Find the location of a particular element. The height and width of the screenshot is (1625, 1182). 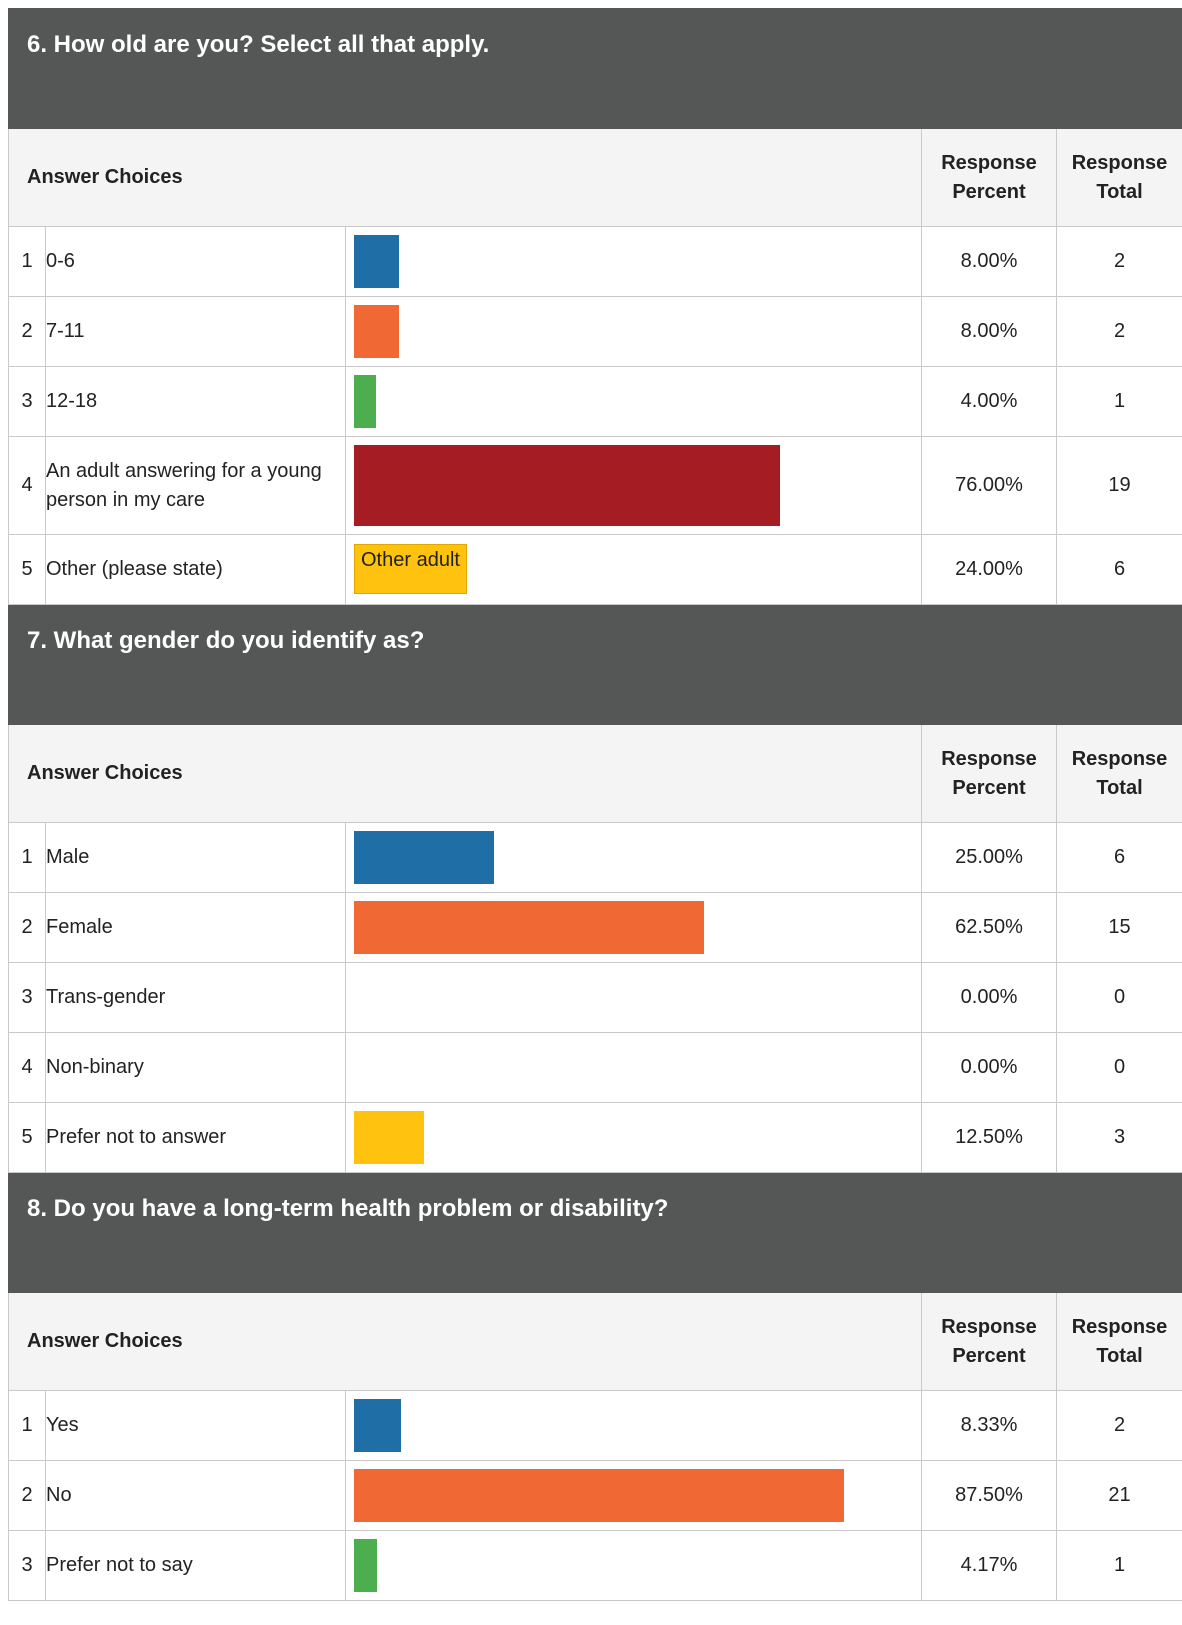

answer-row: 5 Prefer not to answer 12.50% 3 is located at coordinates (595, 1137).